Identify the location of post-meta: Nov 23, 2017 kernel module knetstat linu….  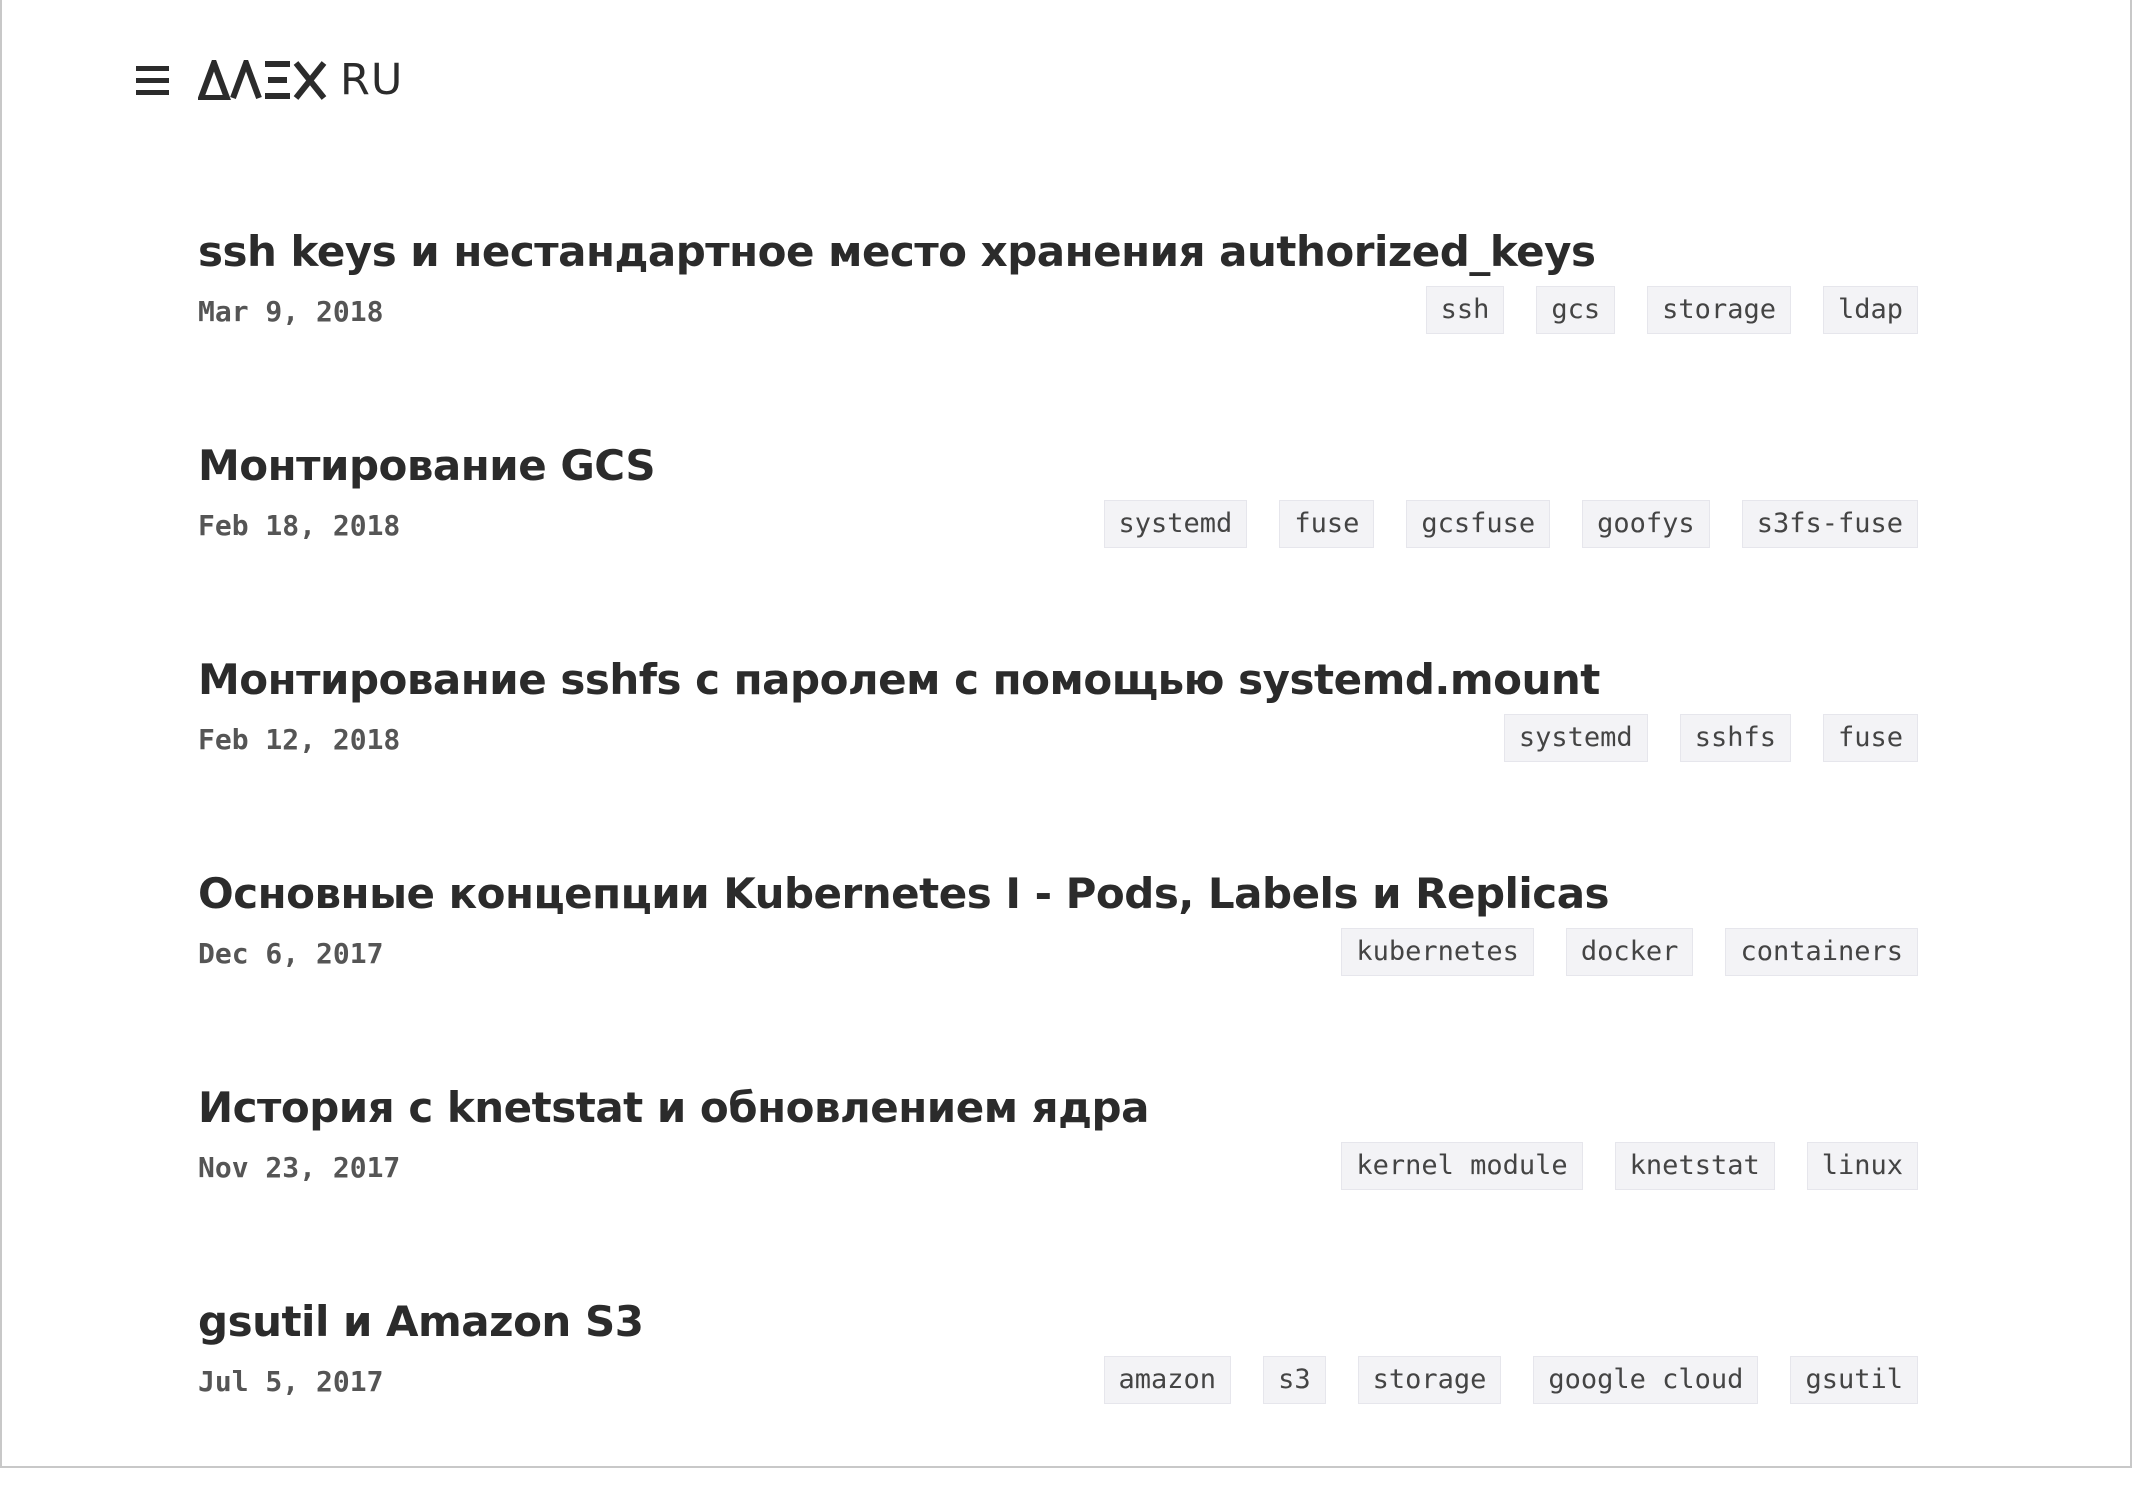
(1058, 1168).